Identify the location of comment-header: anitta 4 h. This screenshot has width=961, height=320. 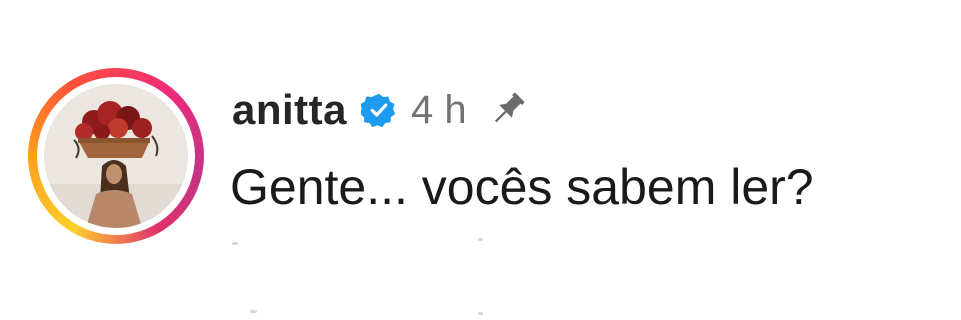
(380, 110).